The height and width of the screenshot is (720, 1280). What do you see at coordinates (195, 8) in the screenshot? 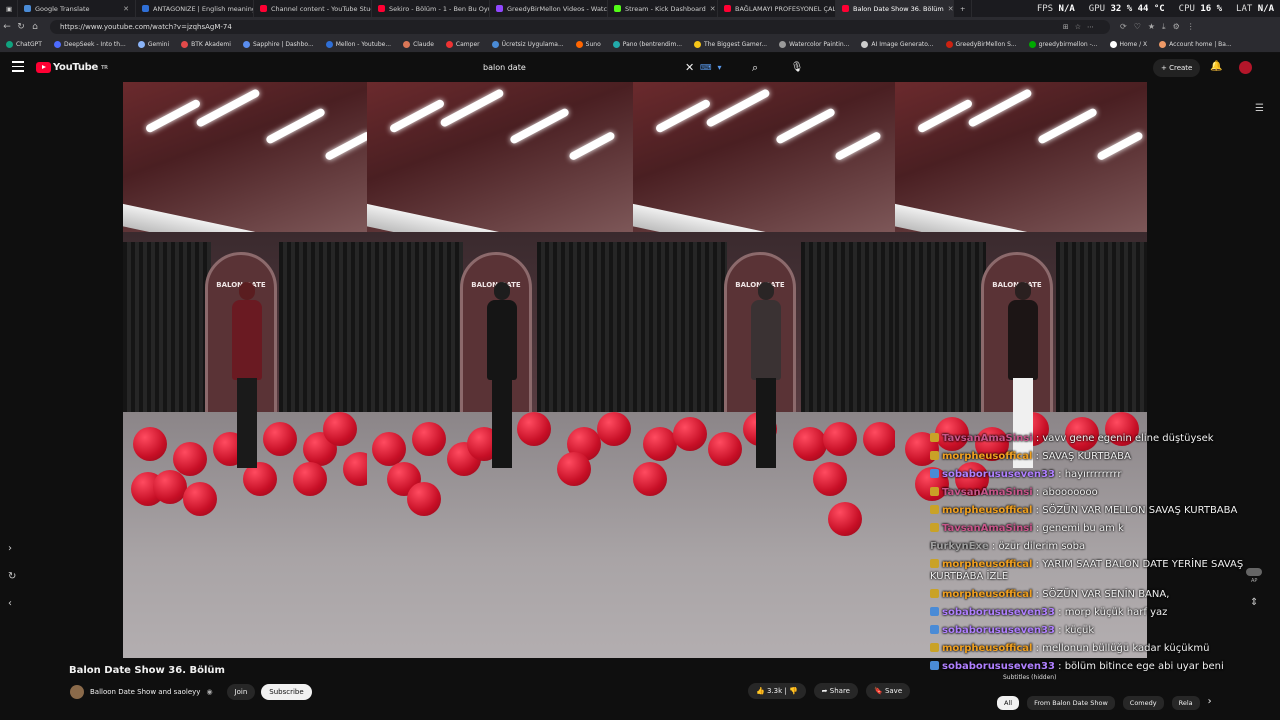
I see `browser-tab: ANTAGONIZE | English meaning -✕` at bounding box center [195, 8].